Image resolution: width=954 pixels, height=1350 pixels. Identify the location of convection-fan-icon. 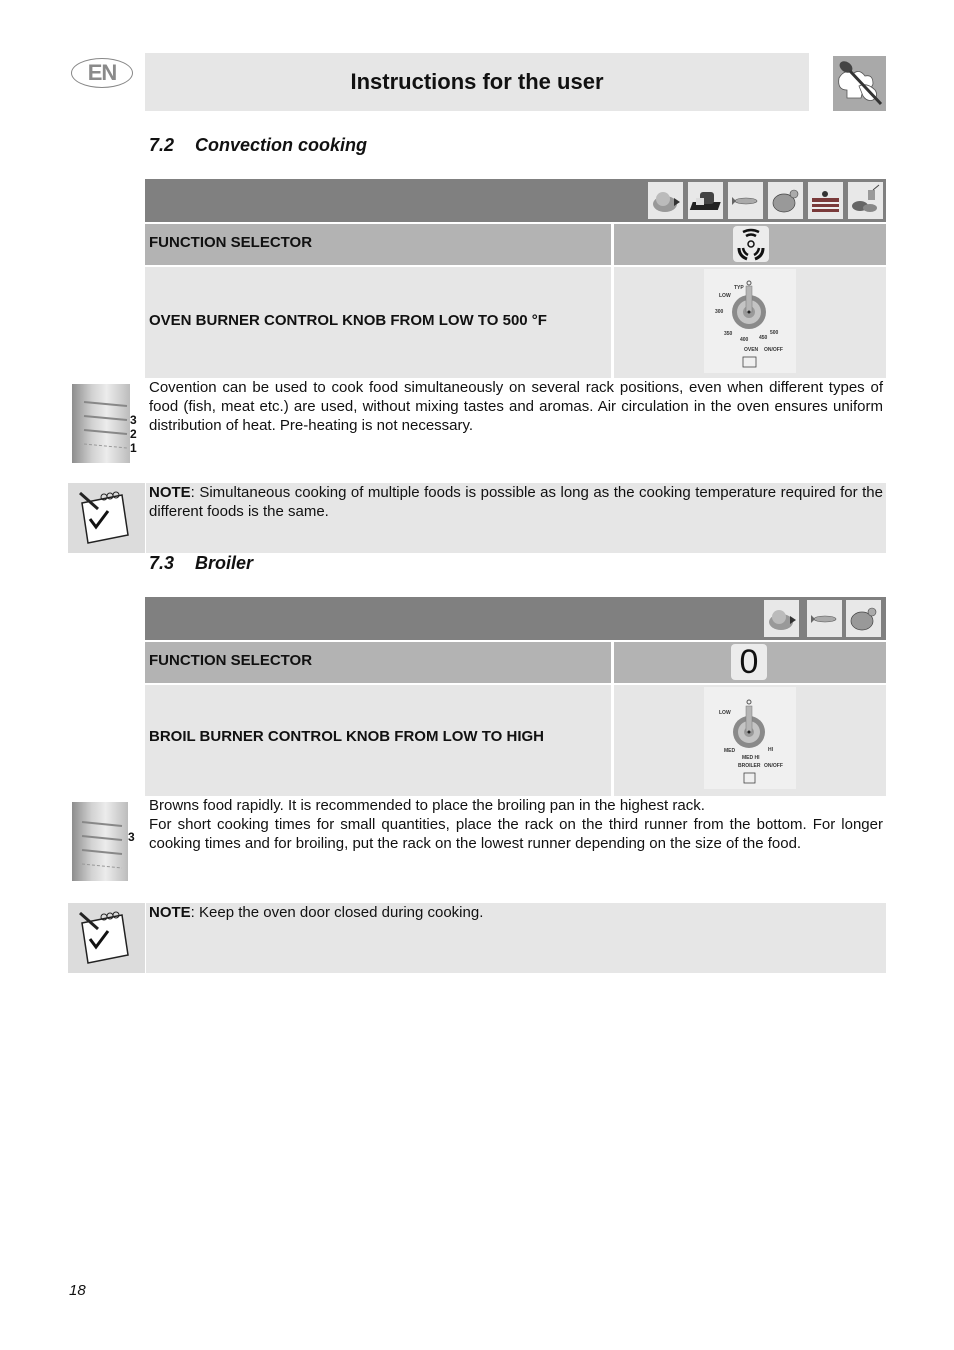
(751, 244).